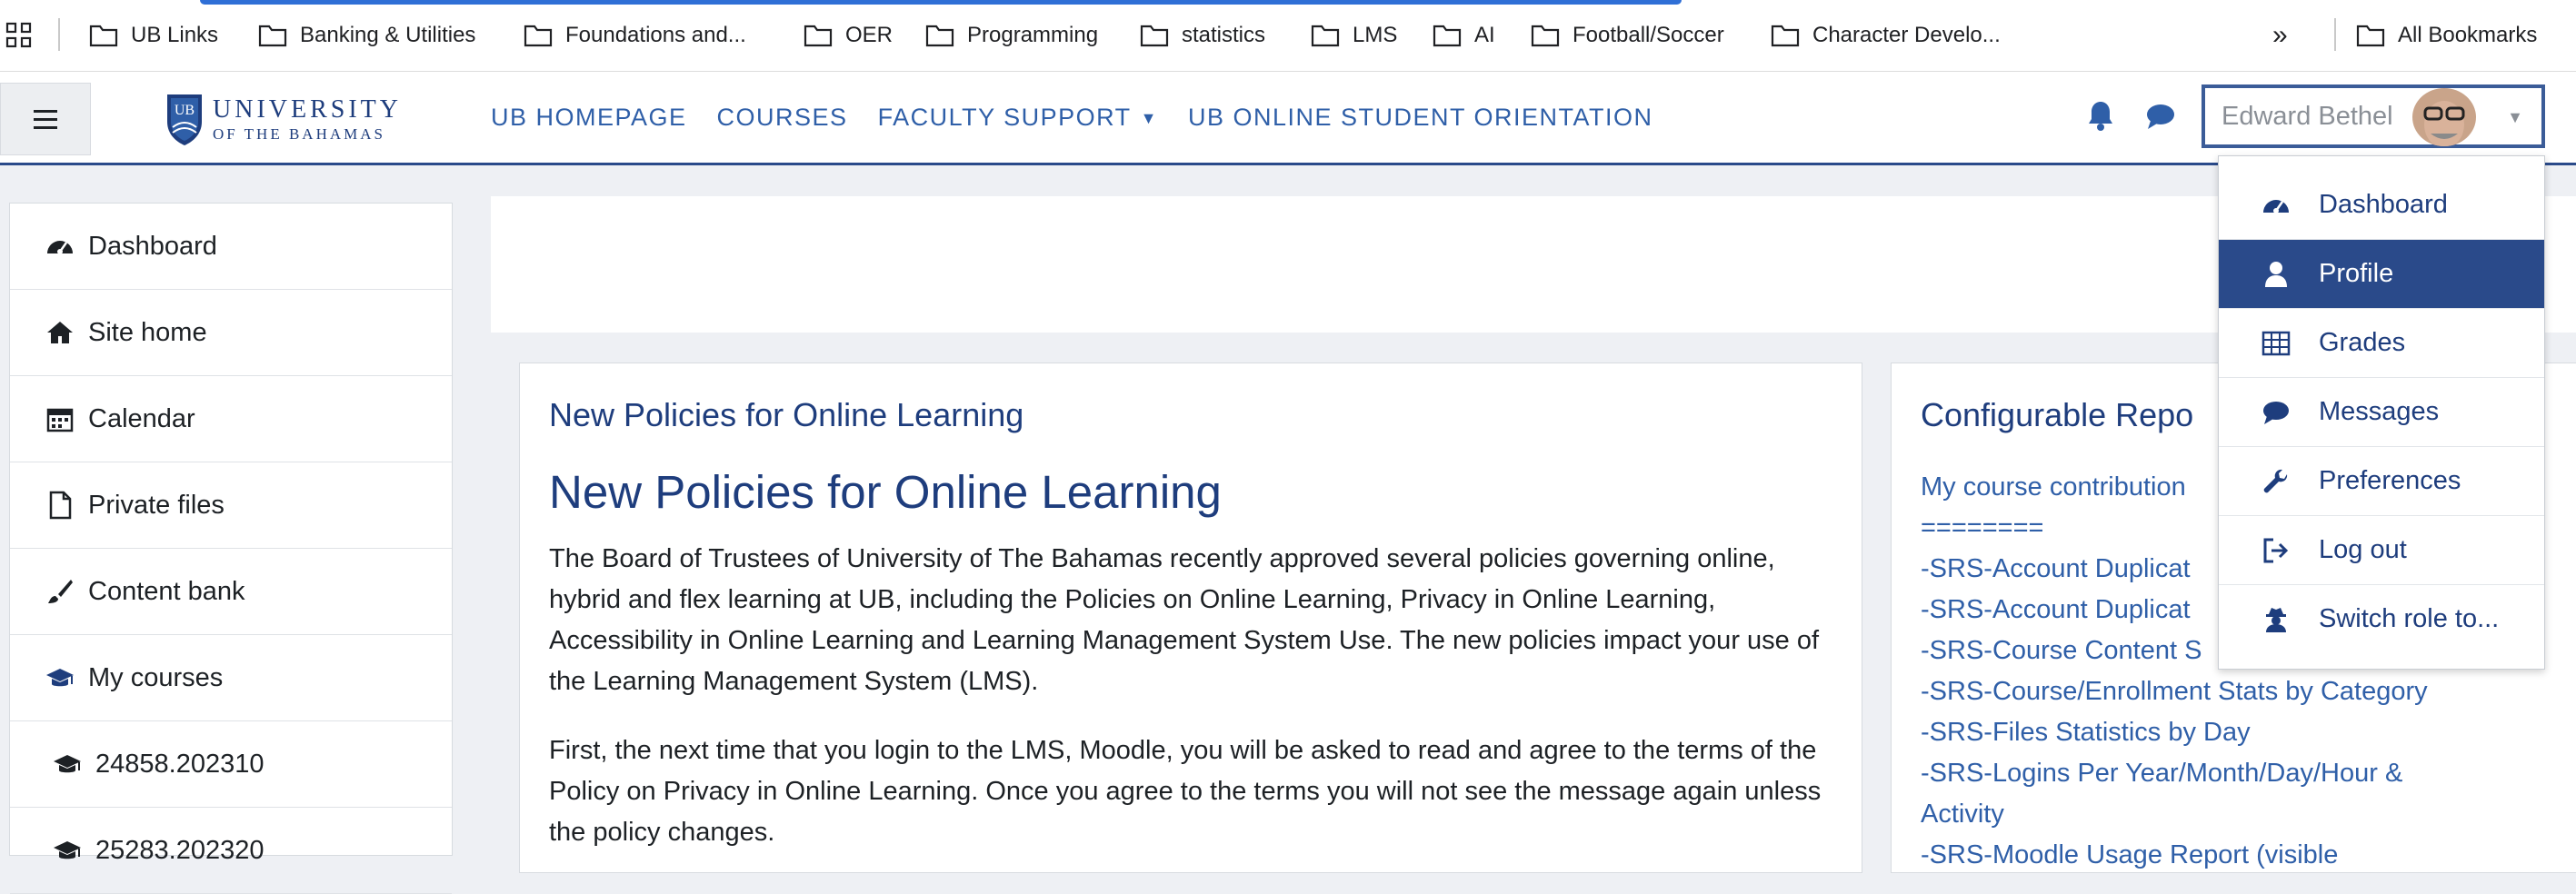  I want to click on drawer-item-label: Dashboard, so click(152, 246).